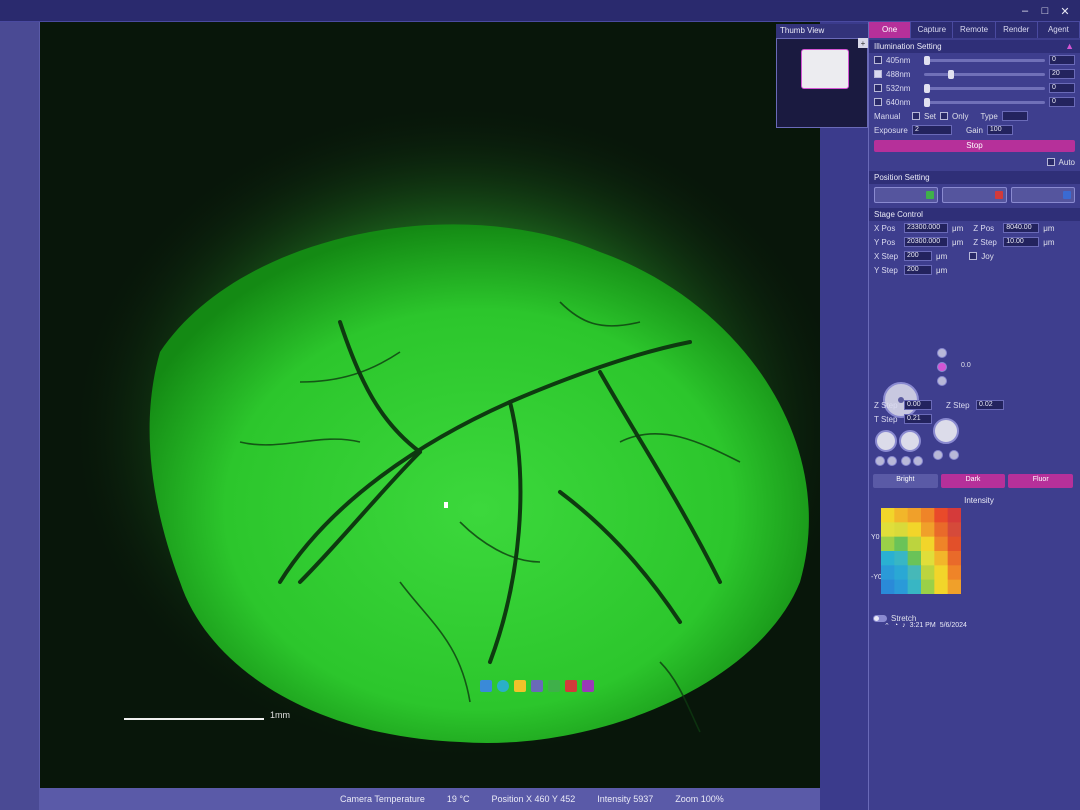  Describe the element at coordinates (896, 626) in the screenshot. I see `wifi-icon: ◔` at that location.